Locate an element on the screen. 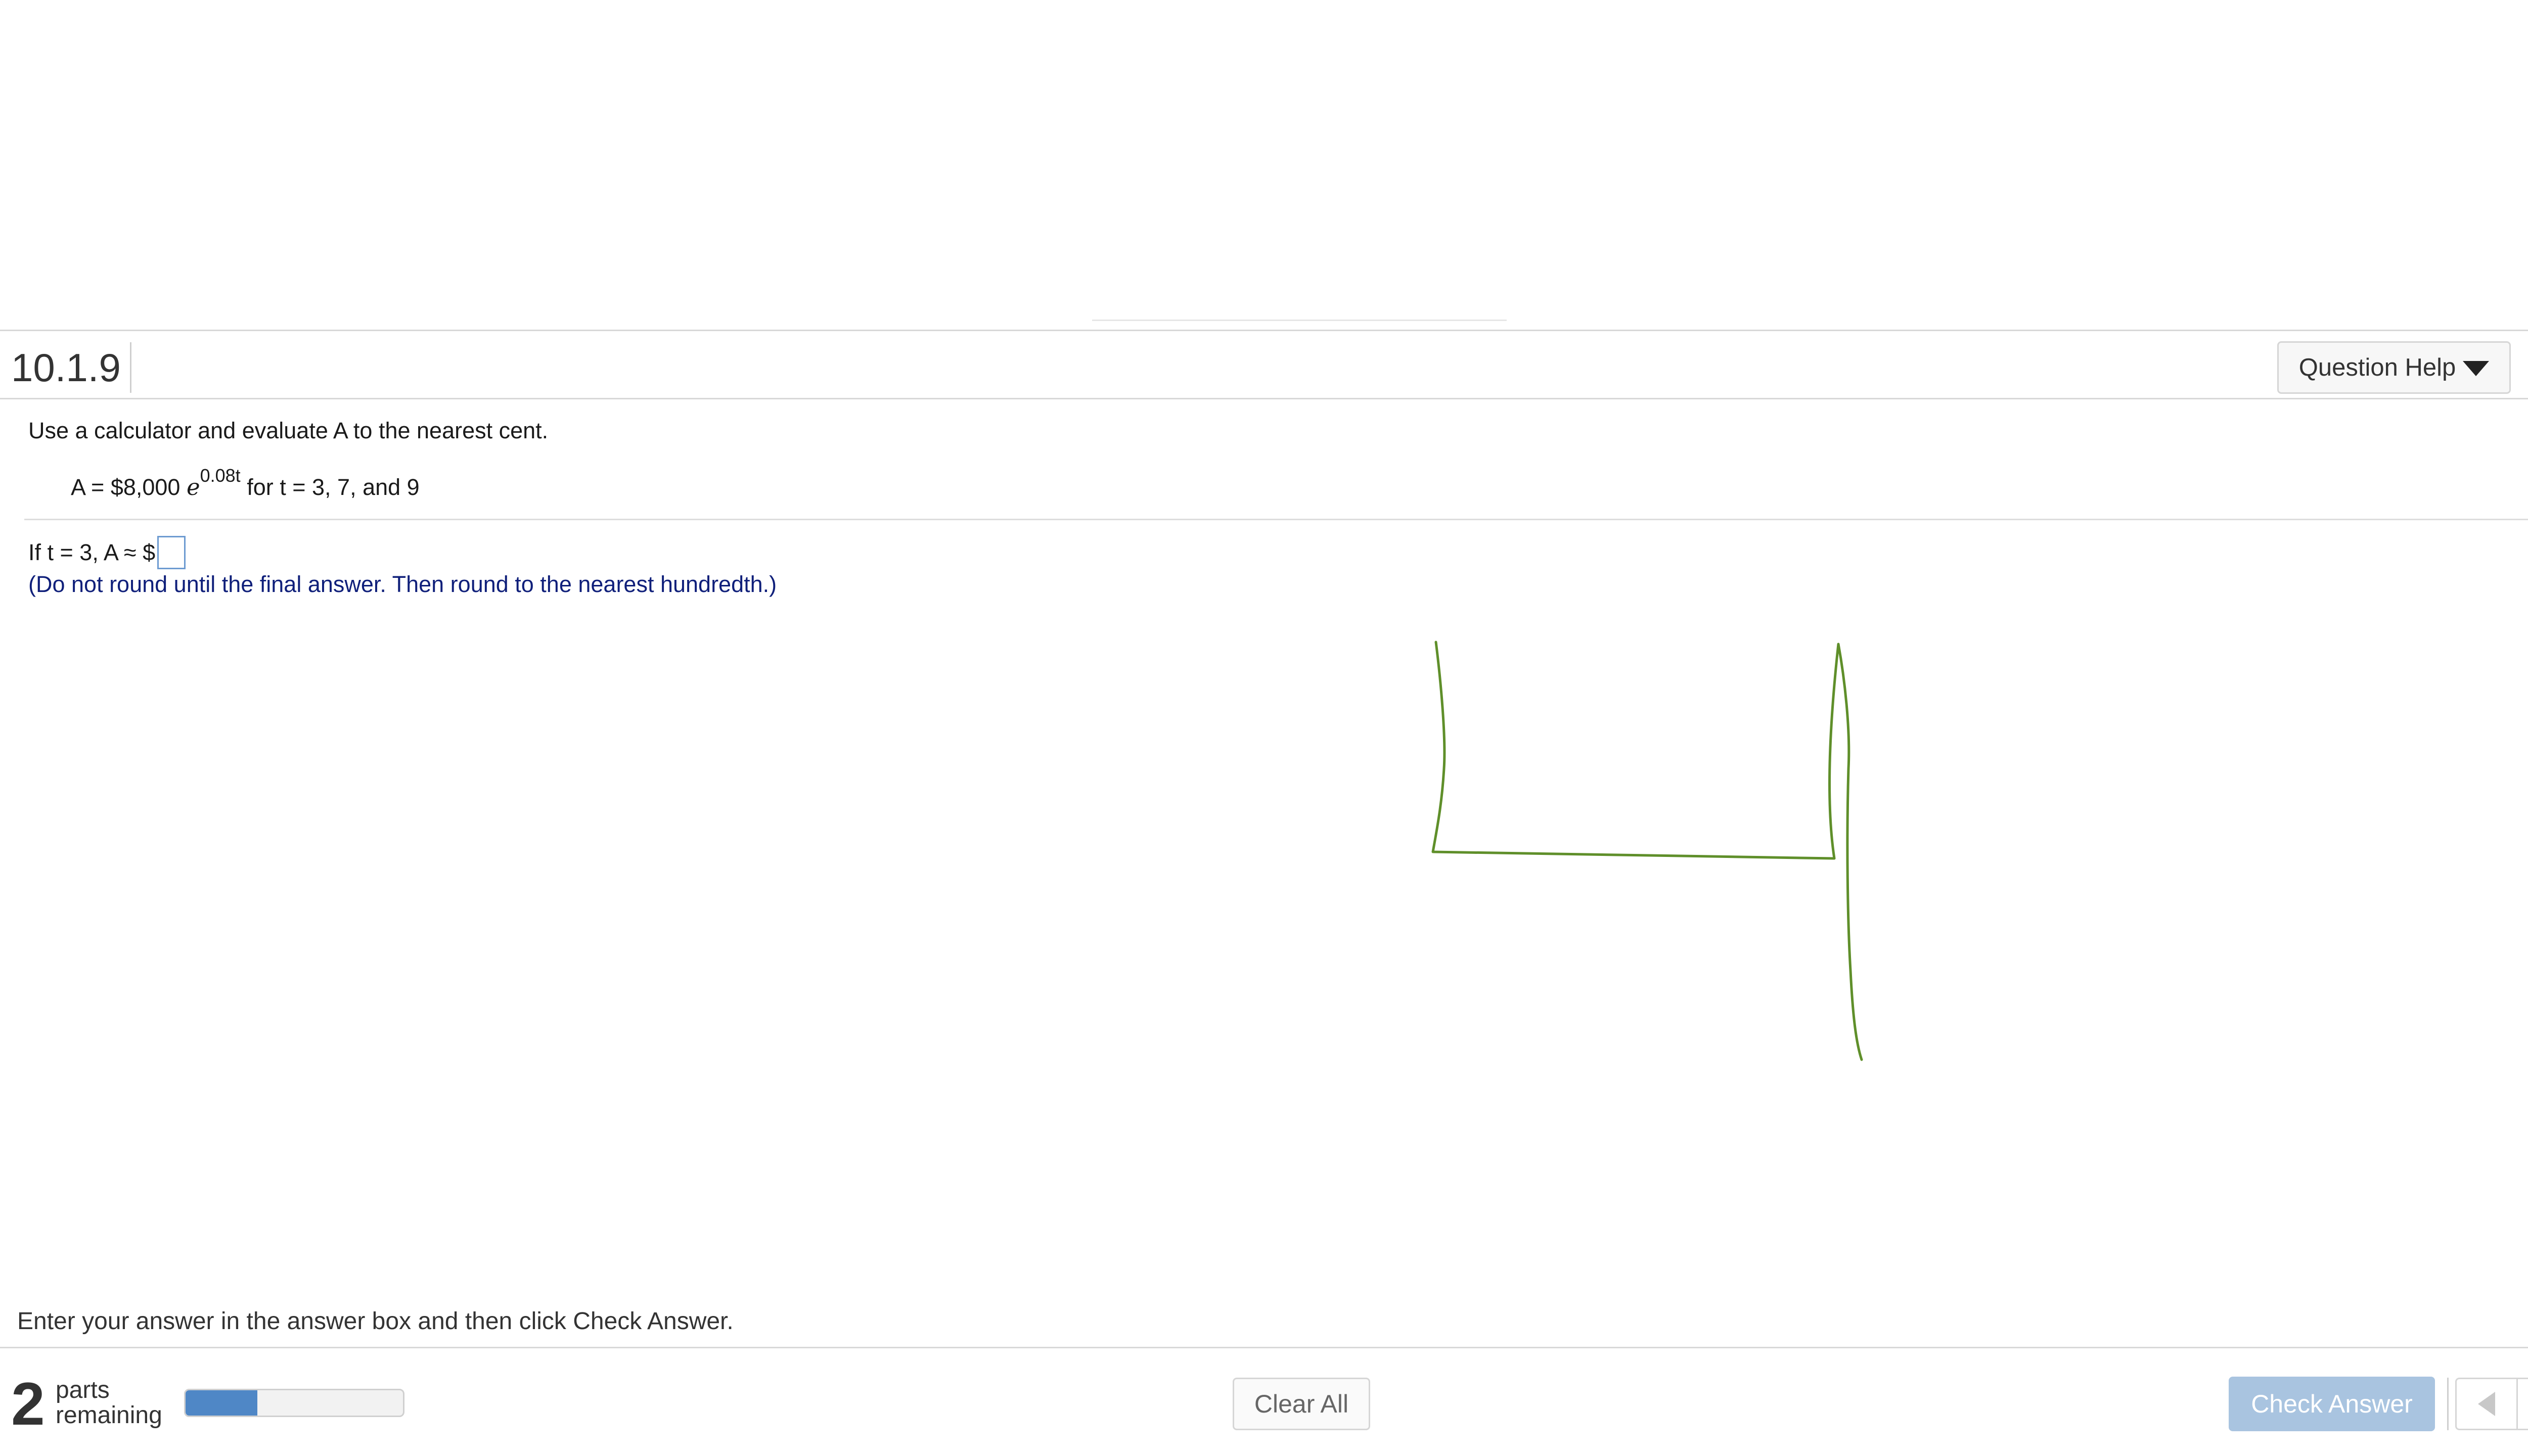 This screenshot has height=1456, width=2528. question-number: 10.1.9 is located at coordinates (71, 367).